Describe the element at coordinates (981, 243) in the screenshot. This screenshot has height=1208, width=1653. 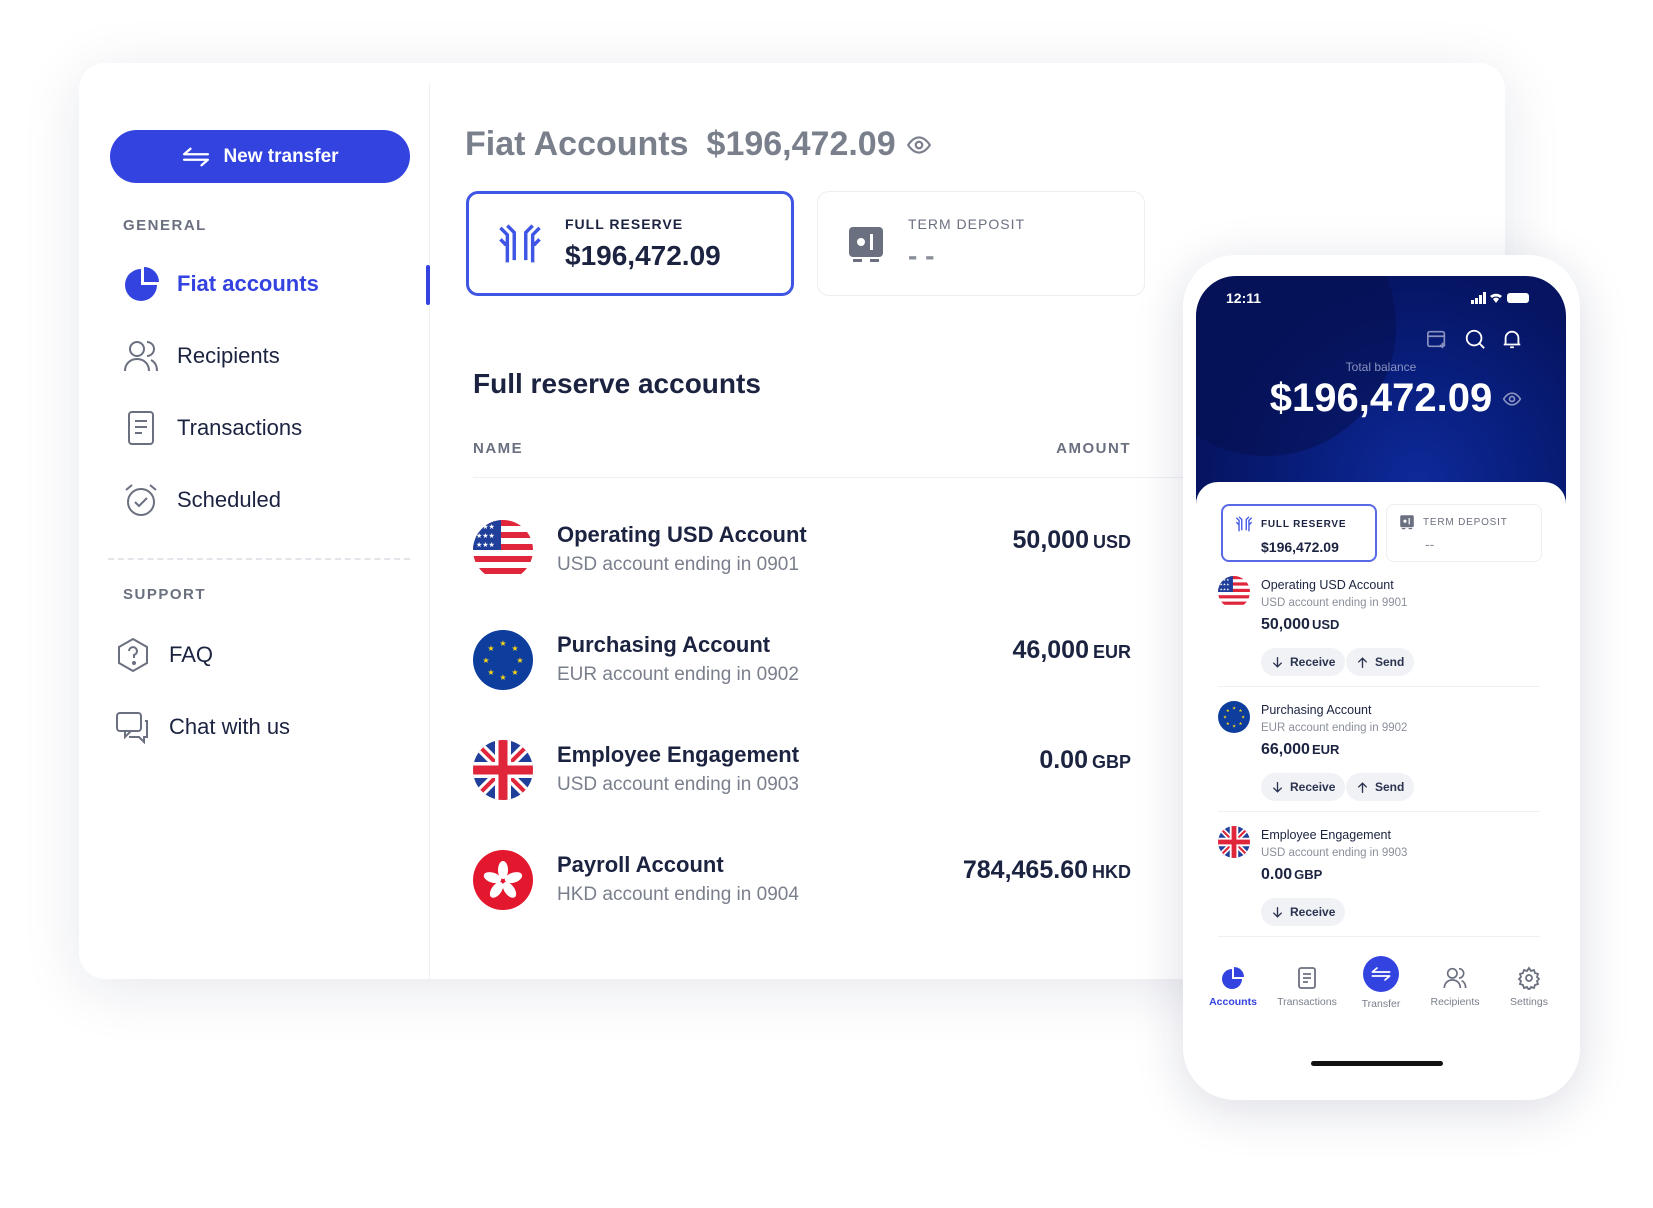
I see `term-deposit-card: TERM DEPOSIT - -` at that location.